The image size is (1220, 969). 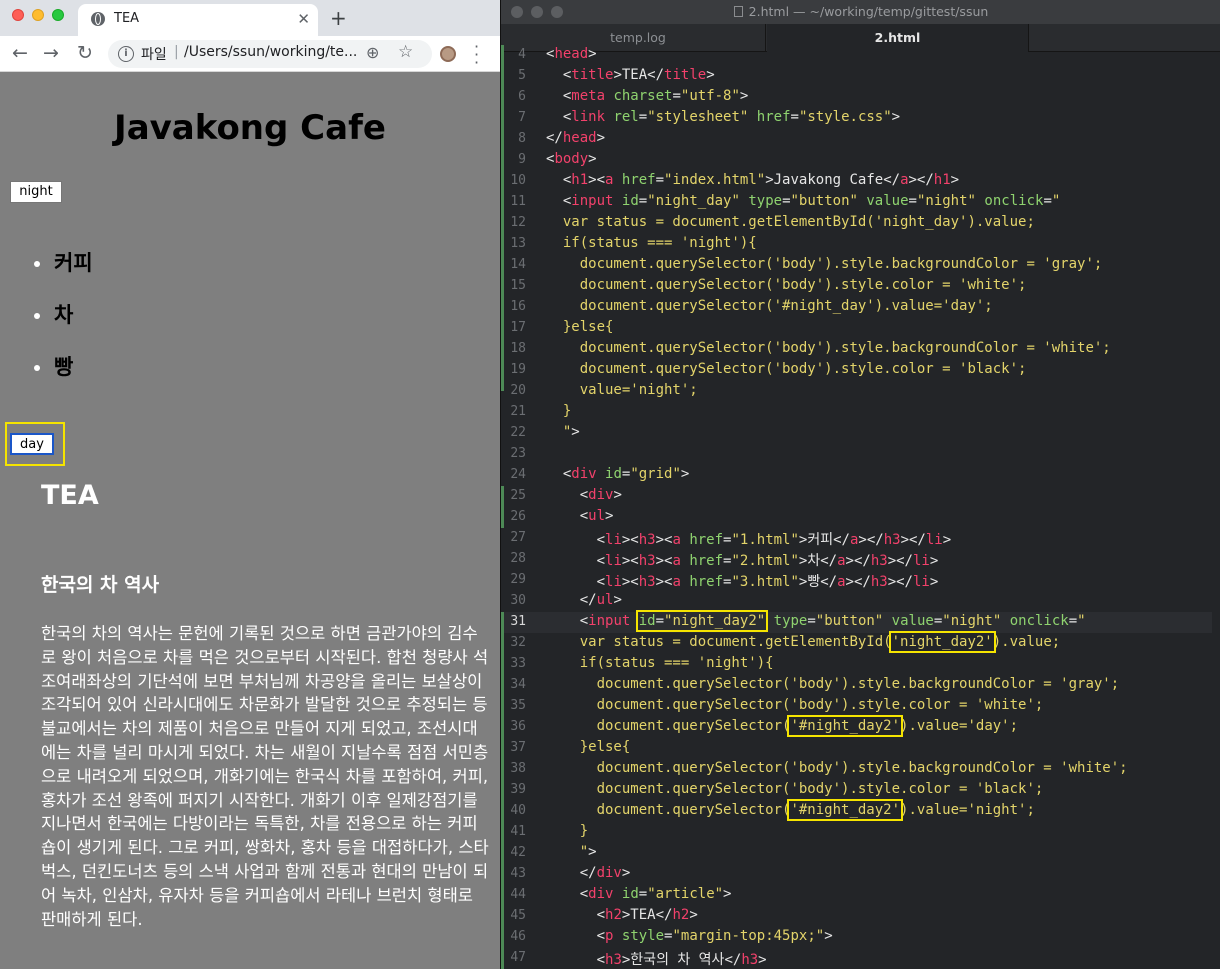 What do you see at coordinates (860, 139) in the screenshot?
I see `code-line: 8 </head>` at bounding box center [860, 139].